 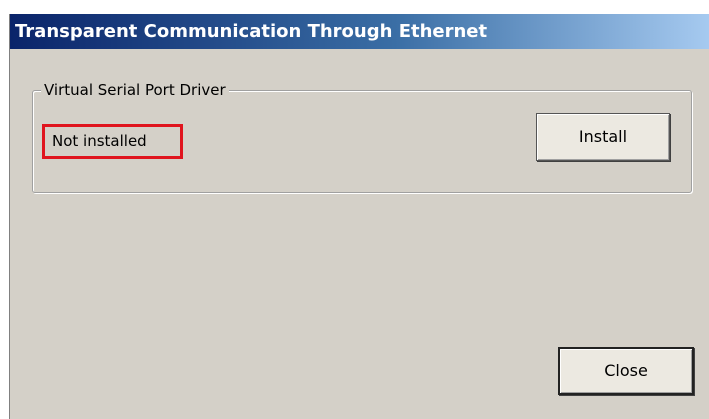 I want to click on install-button: Install, so click(x=603, y=137).